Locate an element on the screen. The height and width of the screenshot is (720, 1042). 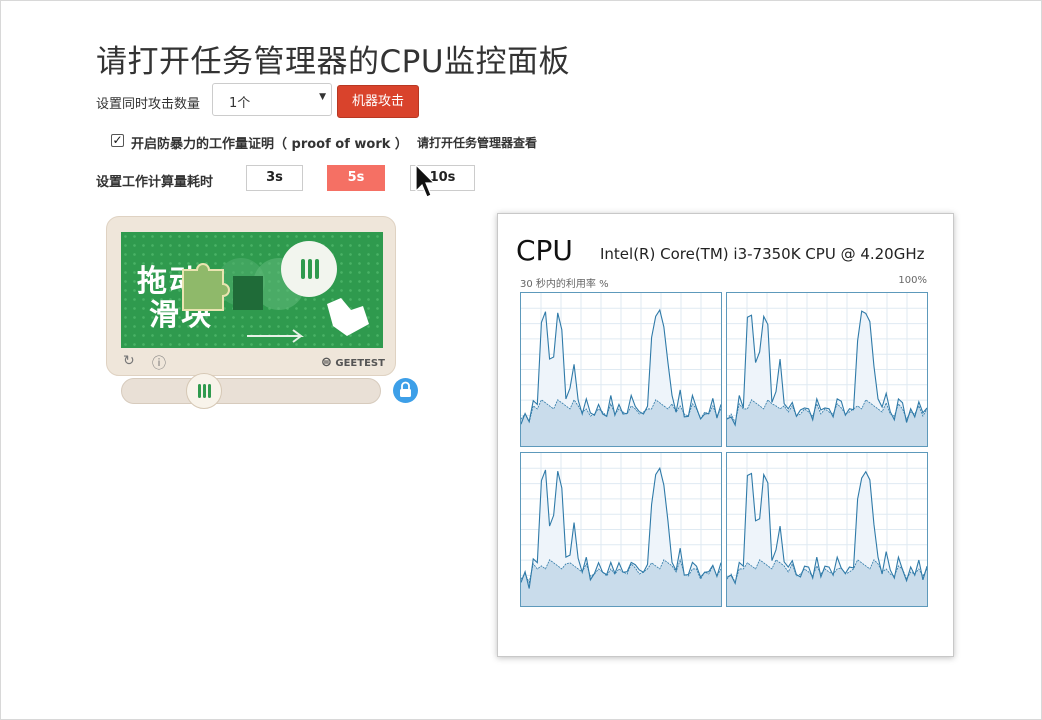
cpu-model: Intel(R) Core(TM) i3-7350K CPU @ 4.20GHz is located at coordinates (762, 254).